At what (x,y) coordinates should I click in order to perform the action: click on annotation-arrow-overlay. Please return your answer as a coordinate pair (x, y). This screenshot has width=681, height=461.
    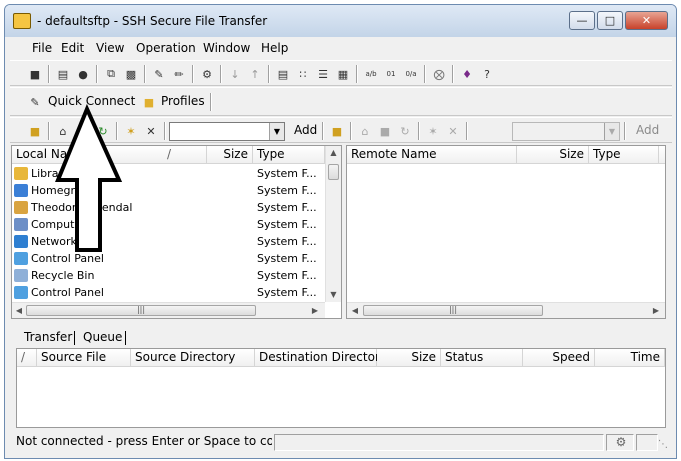
    Looking at the image, I should click on (89, 177).